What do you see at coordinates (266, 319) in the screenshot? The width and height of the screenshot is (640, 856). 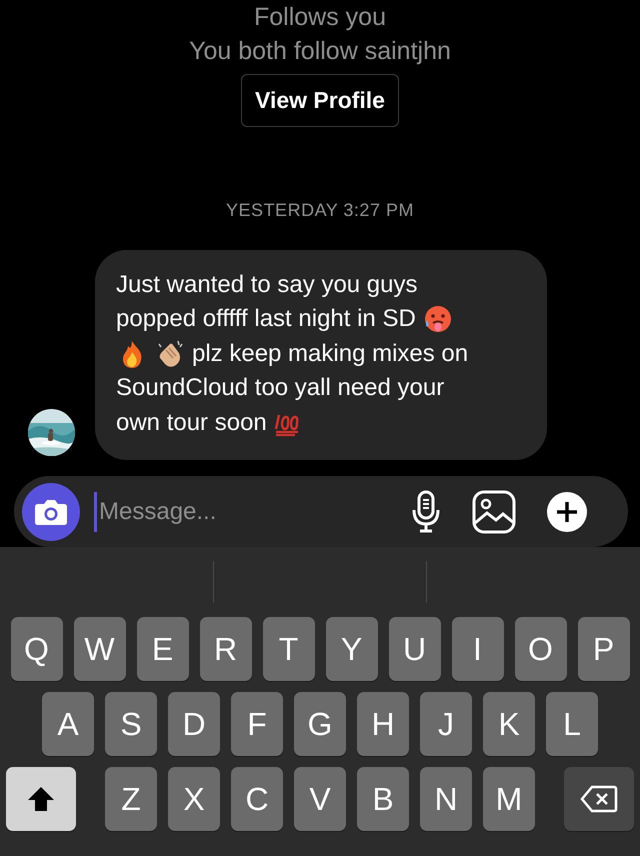 I see `message-text: popped offfff last night in SD` at bounding box center [266, 319].